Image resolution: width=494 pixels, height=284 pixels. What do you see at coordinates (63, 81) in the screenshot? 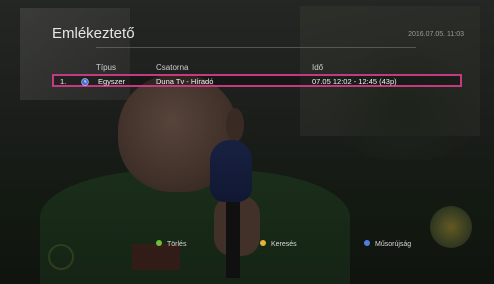
I see `row-index: 1.` at bounding box center [63, 81].